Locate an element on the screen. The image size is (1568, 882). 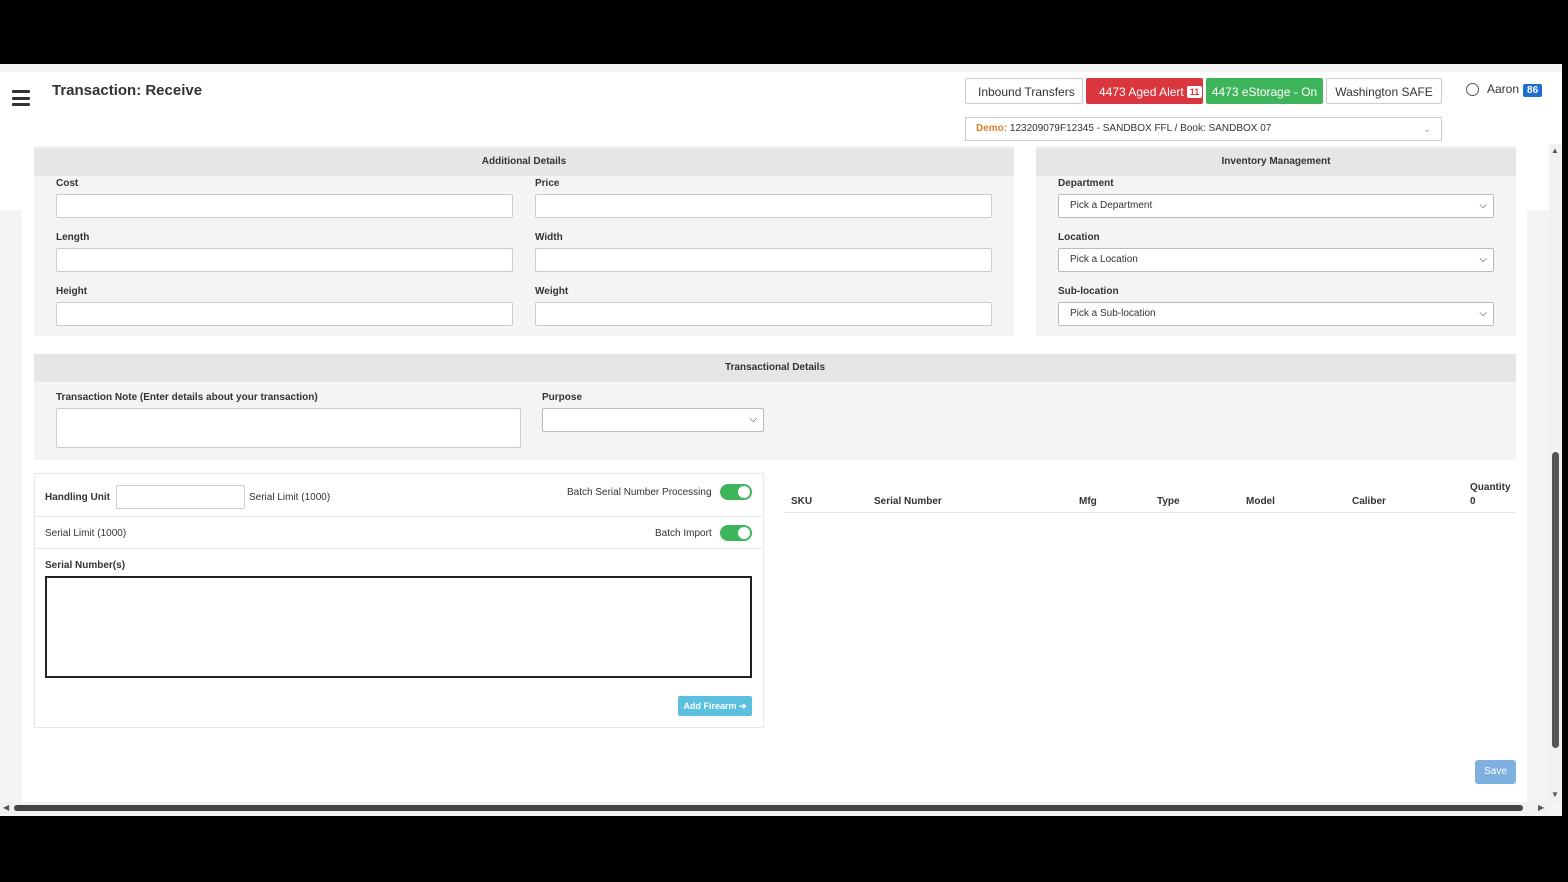
department-select-value: Pick a Department is located at coordinates (1111, 205).